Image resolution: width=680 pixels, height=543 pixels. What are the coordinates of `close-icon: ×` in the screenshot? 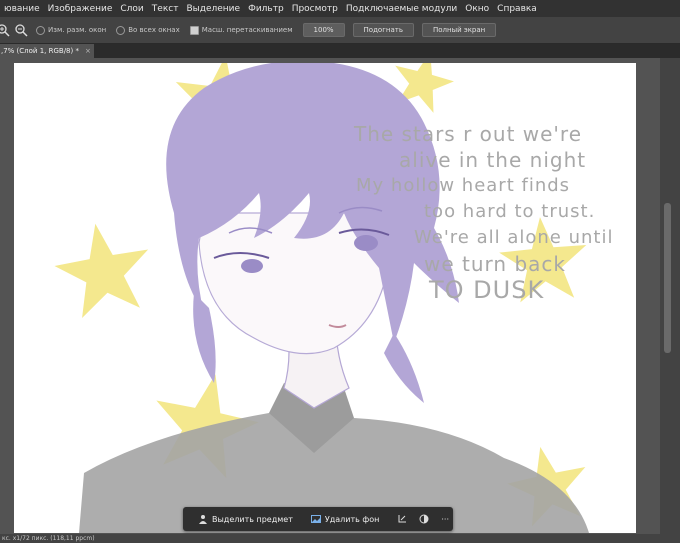 It's located at (88, 51).